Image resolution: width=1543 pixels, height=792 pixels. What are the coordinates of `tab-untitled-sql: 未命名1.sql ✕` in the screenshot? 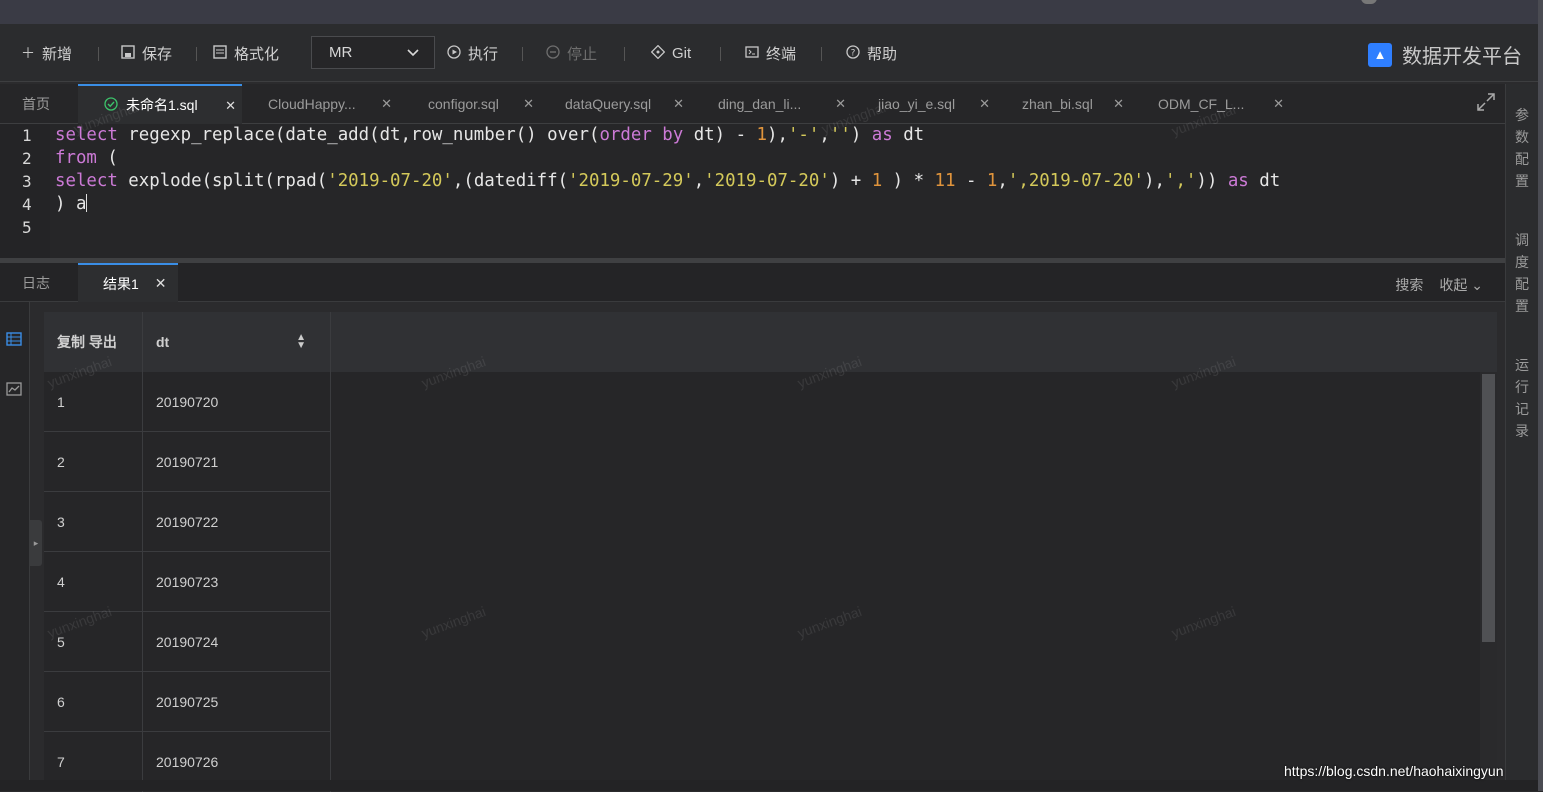 It's located at (160, 104).